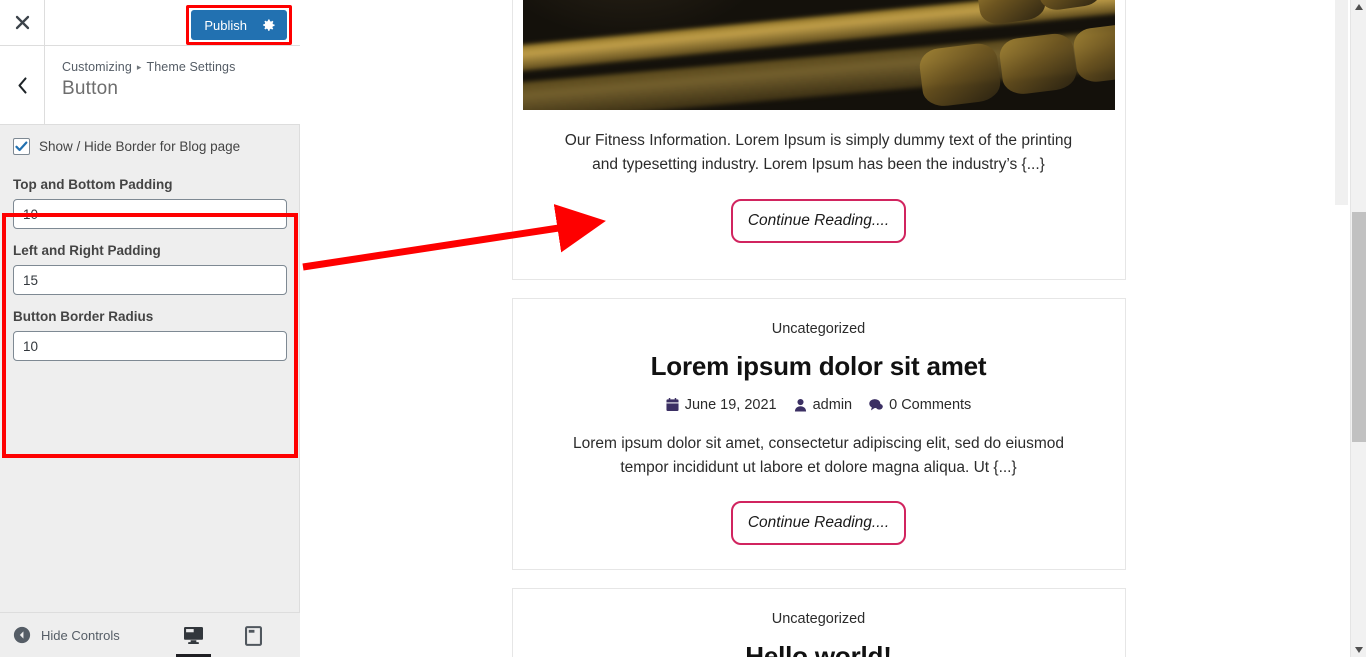 This screenshot has width=1366, height=657. I want to click on show-hide-border-checkbox, so click(21, 146).